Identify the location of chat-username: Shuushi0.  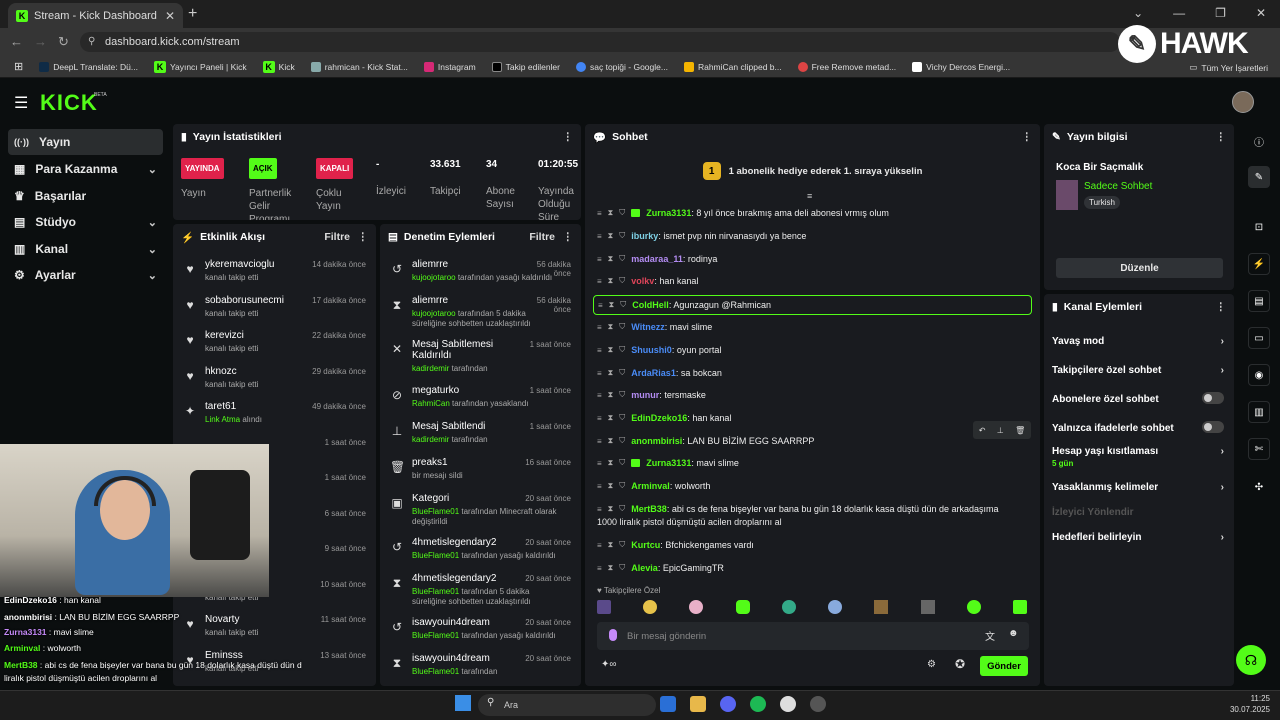
(651, 350).